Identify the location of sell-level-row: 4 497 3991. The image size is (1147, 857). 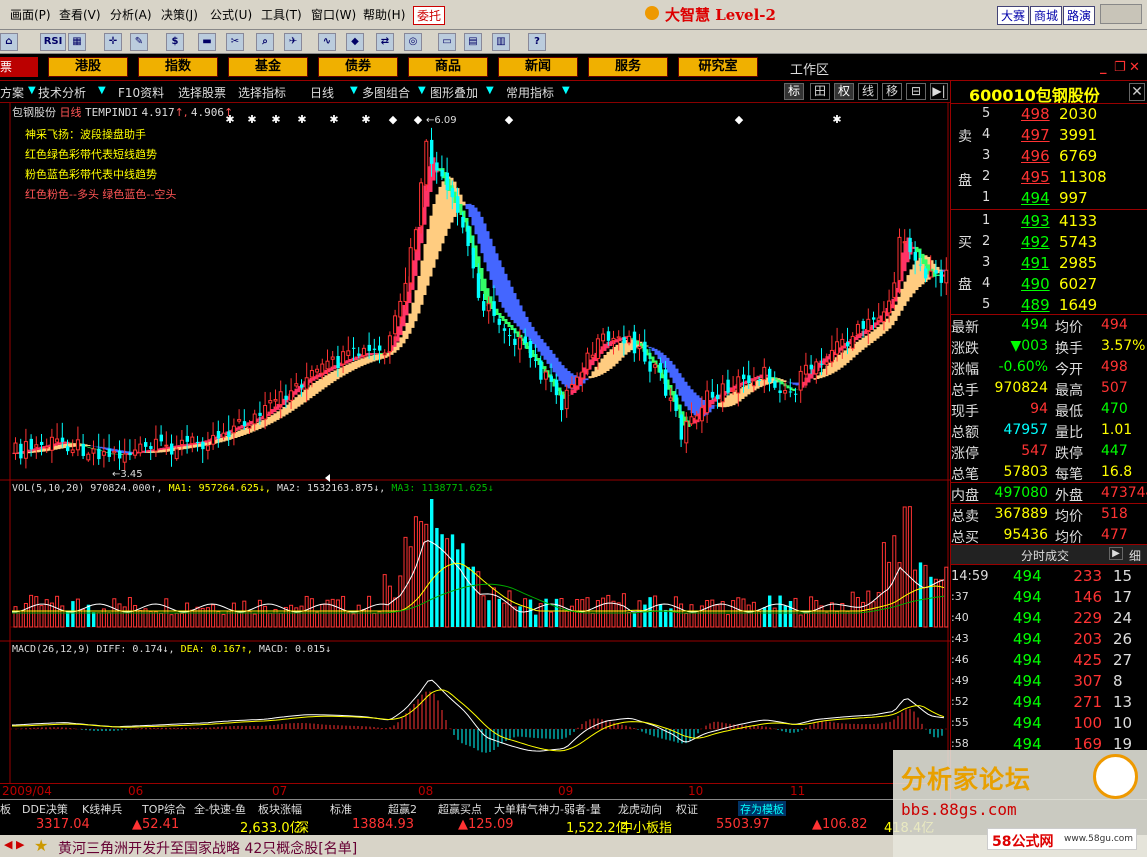
(1049, 135).